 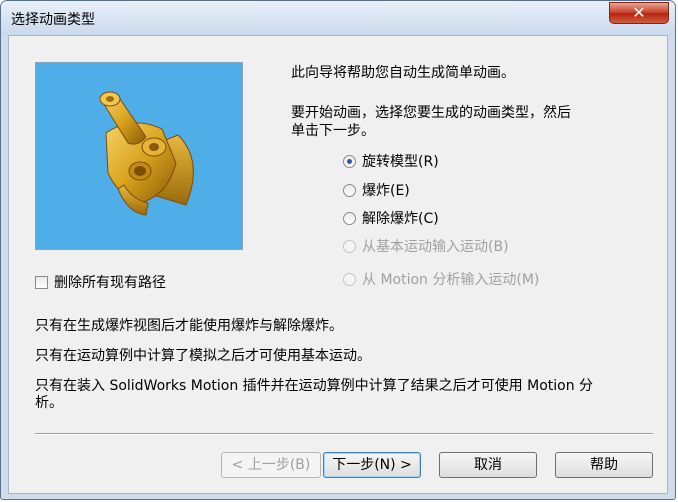 What do you see at coordinates (488, 465) in the screenshot?
I see `cancel-button: 取消` at bounding box center [488, 465].